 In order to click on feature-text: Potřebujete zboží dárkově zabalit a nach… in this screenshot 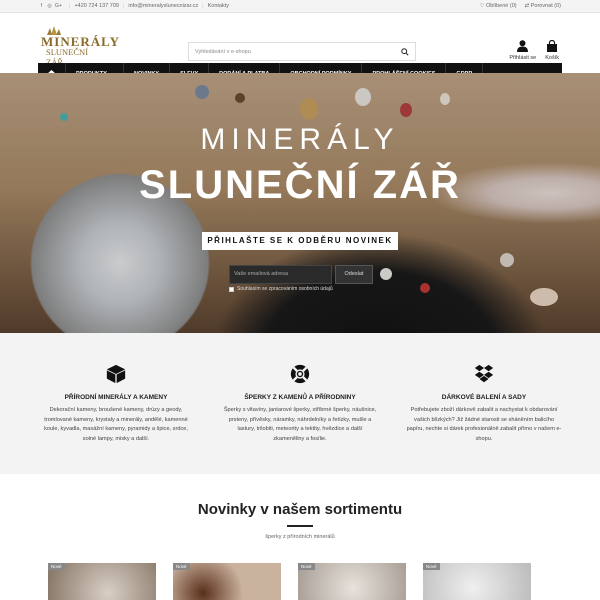, I will do `click(484, 424)`.